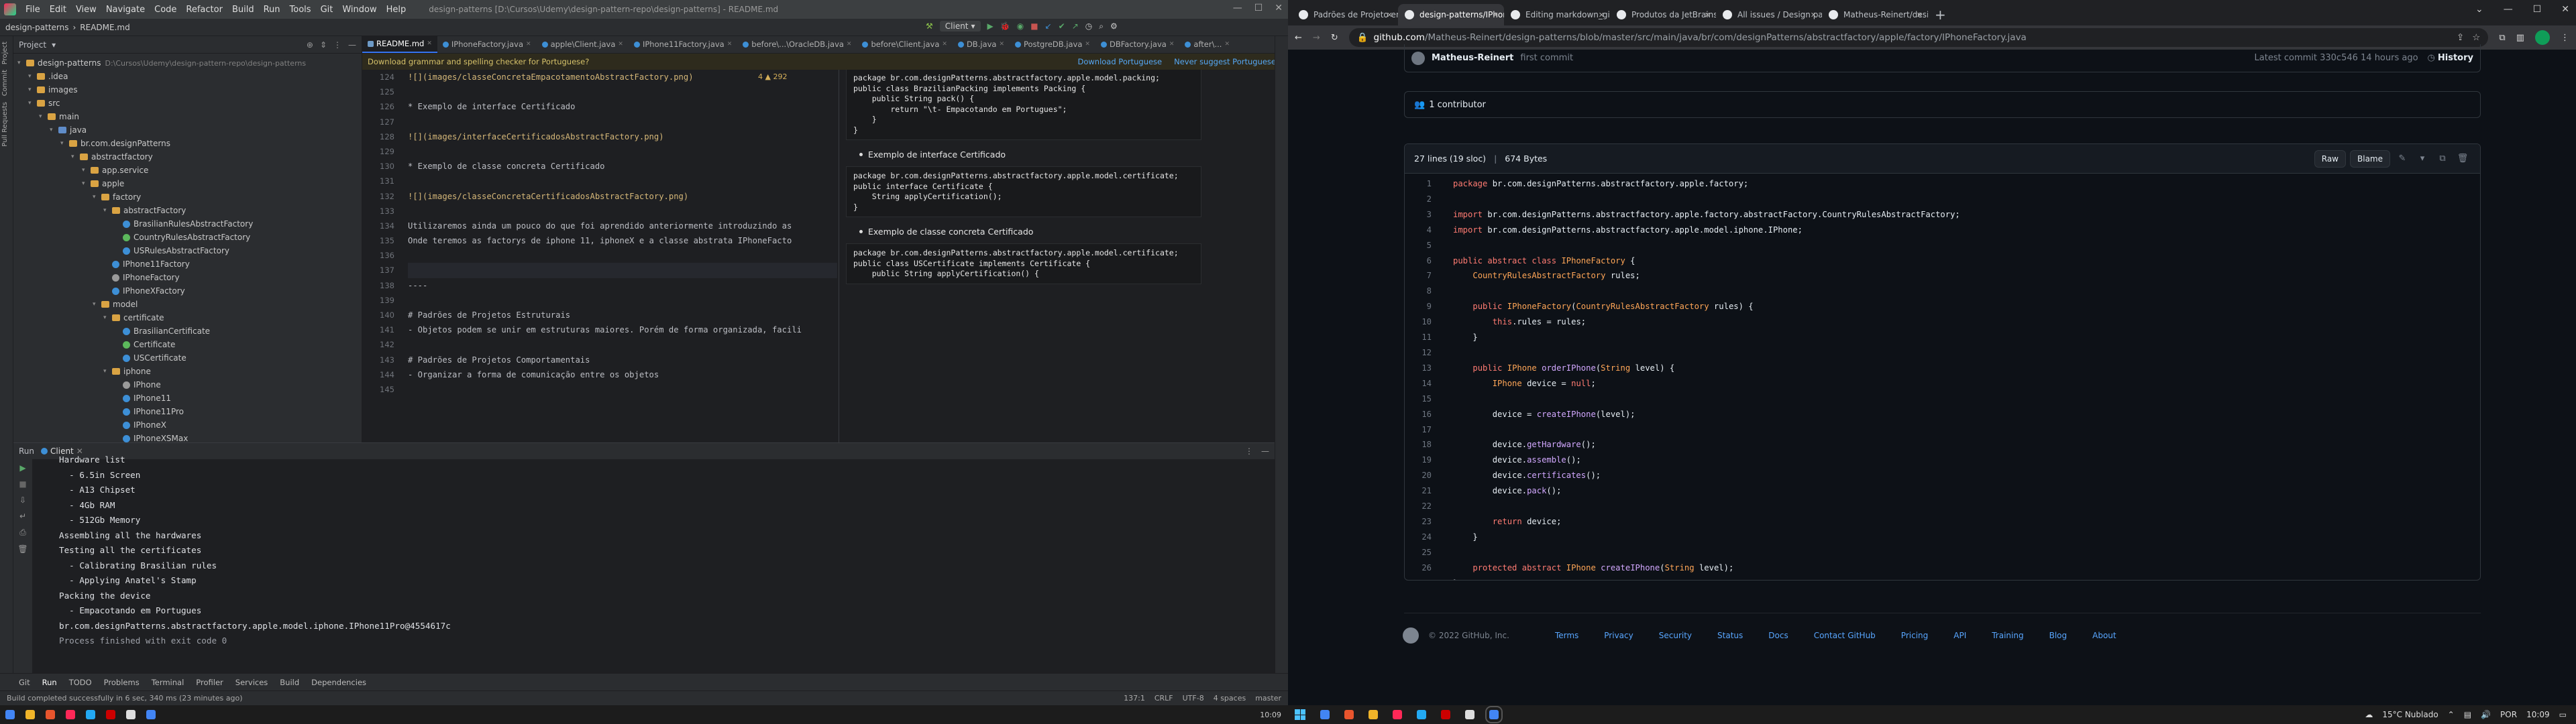 The width and height of the screenshot is (2576, 724). Describe the element at coordinates (1052, 44) in the screenshot. I see `editor-tab: PostgreDB.java ✕` at that location.